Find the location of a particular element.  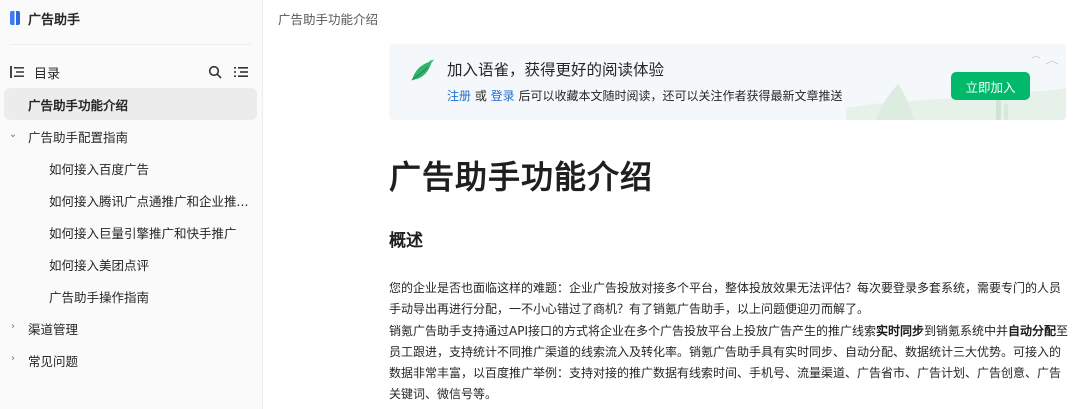

toc-item-label: 常见问题 is located at coordinates (53, 361).